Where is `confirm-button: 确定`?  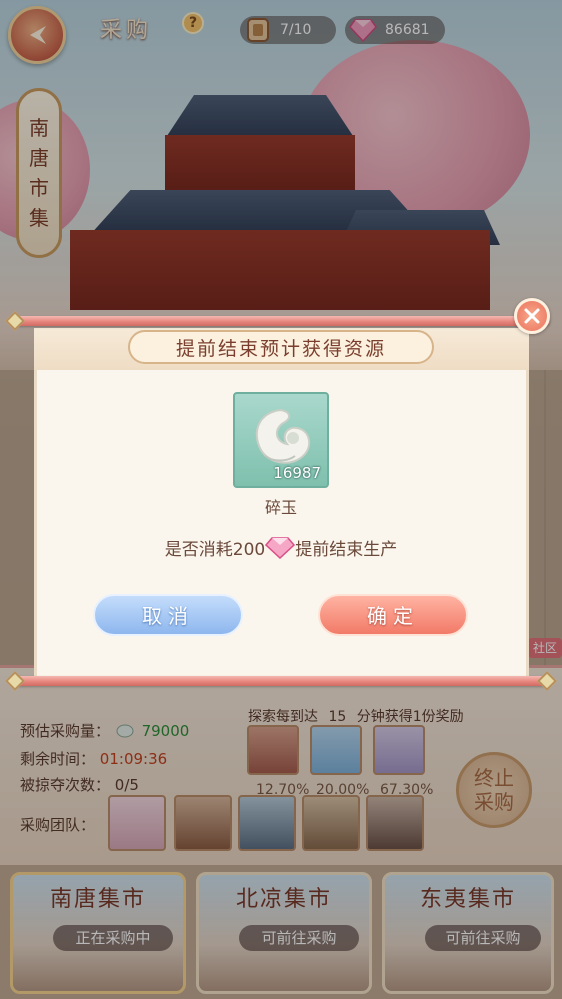
confirm-button: 确定 is located at coordinates (393, 615).